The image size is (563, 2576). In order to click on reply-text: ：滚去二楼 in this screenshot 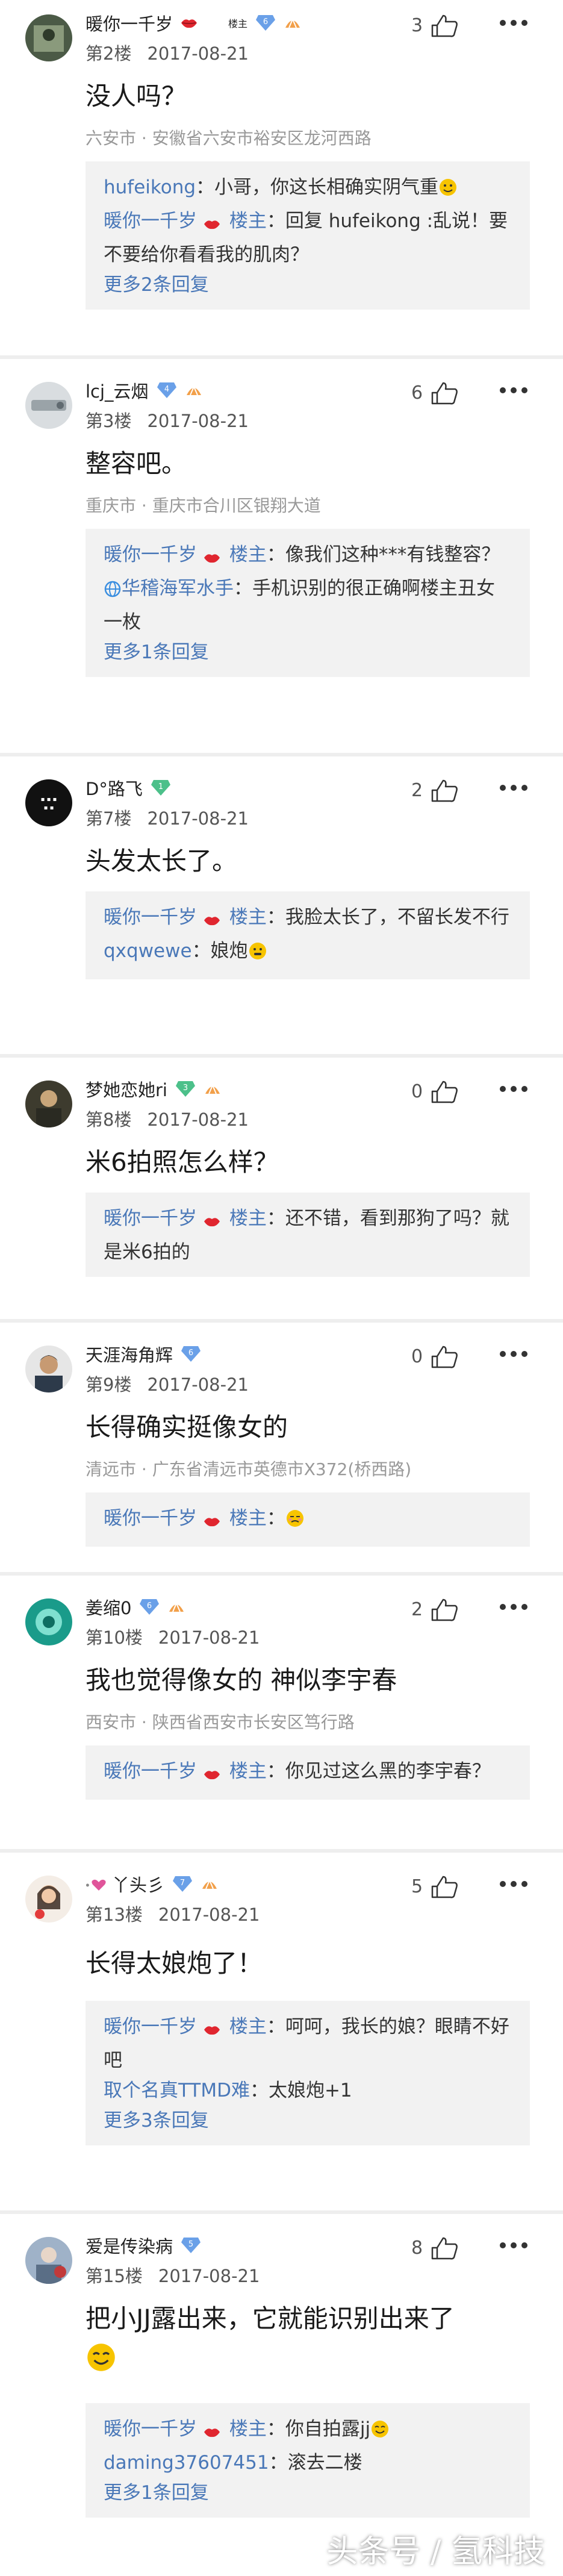, I will do `click(315, 2463)`.